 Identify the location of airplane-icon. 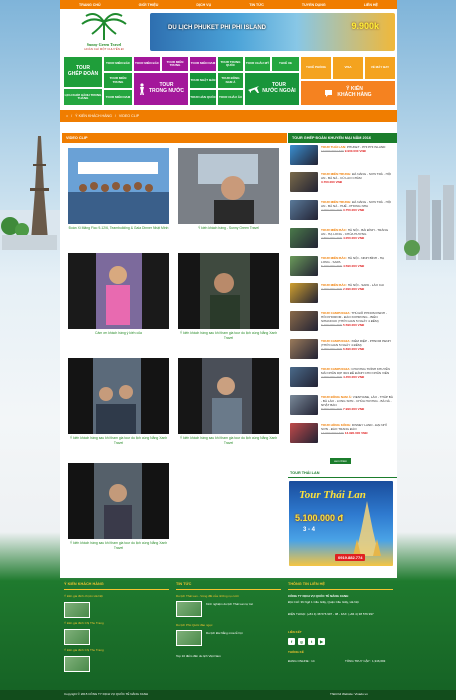
(254, 89).